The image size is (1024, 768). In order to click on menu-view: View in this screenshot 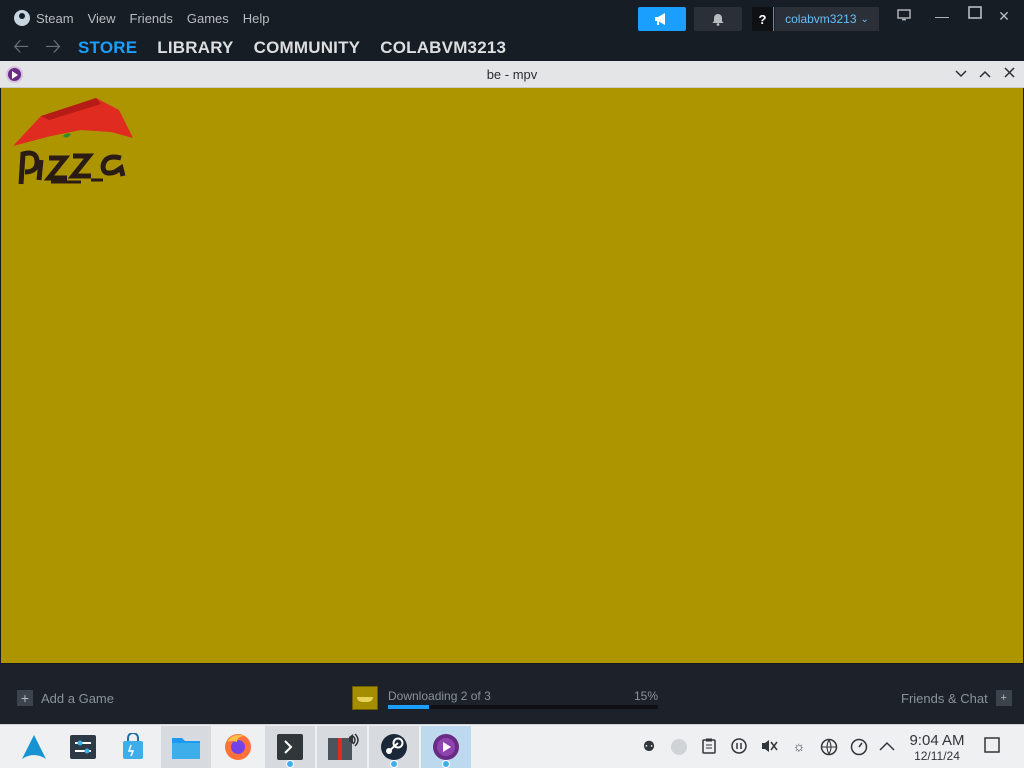, I will do `click(102, 18)`.